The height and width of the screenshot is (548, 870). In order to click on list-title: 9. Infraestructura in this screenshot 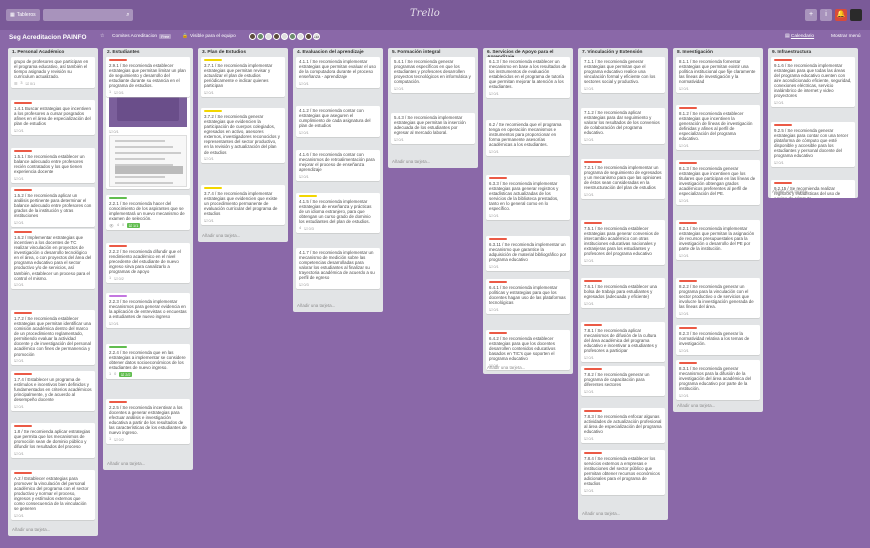, I will do `click(813, 52)`.